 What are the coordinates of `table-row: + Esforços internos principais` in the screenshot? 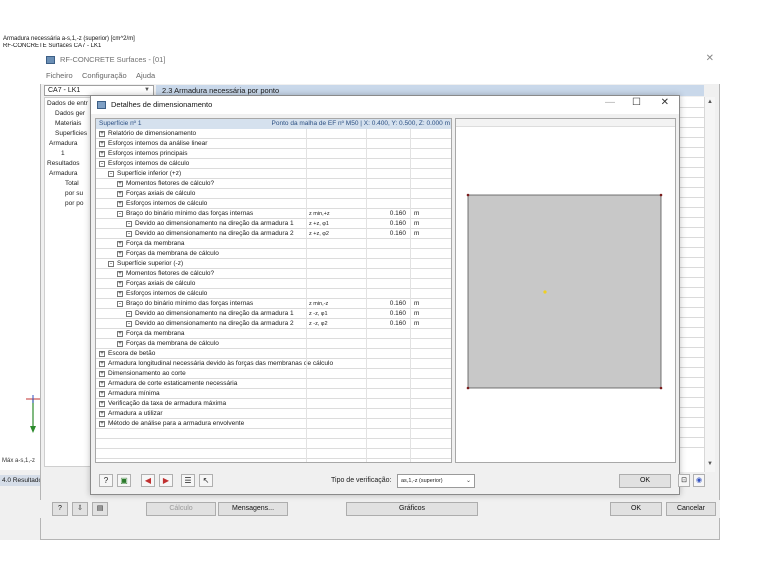 It's located at (273, 154).